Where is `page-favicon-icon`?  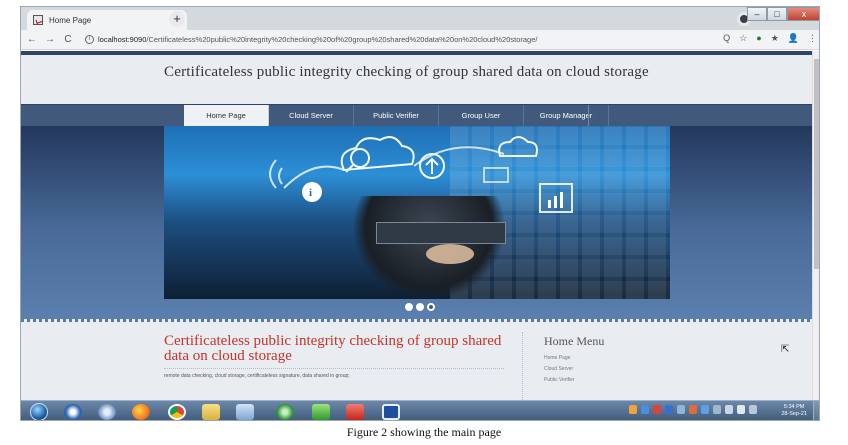 page-favicon-icon is located at coordinates (38, 20).